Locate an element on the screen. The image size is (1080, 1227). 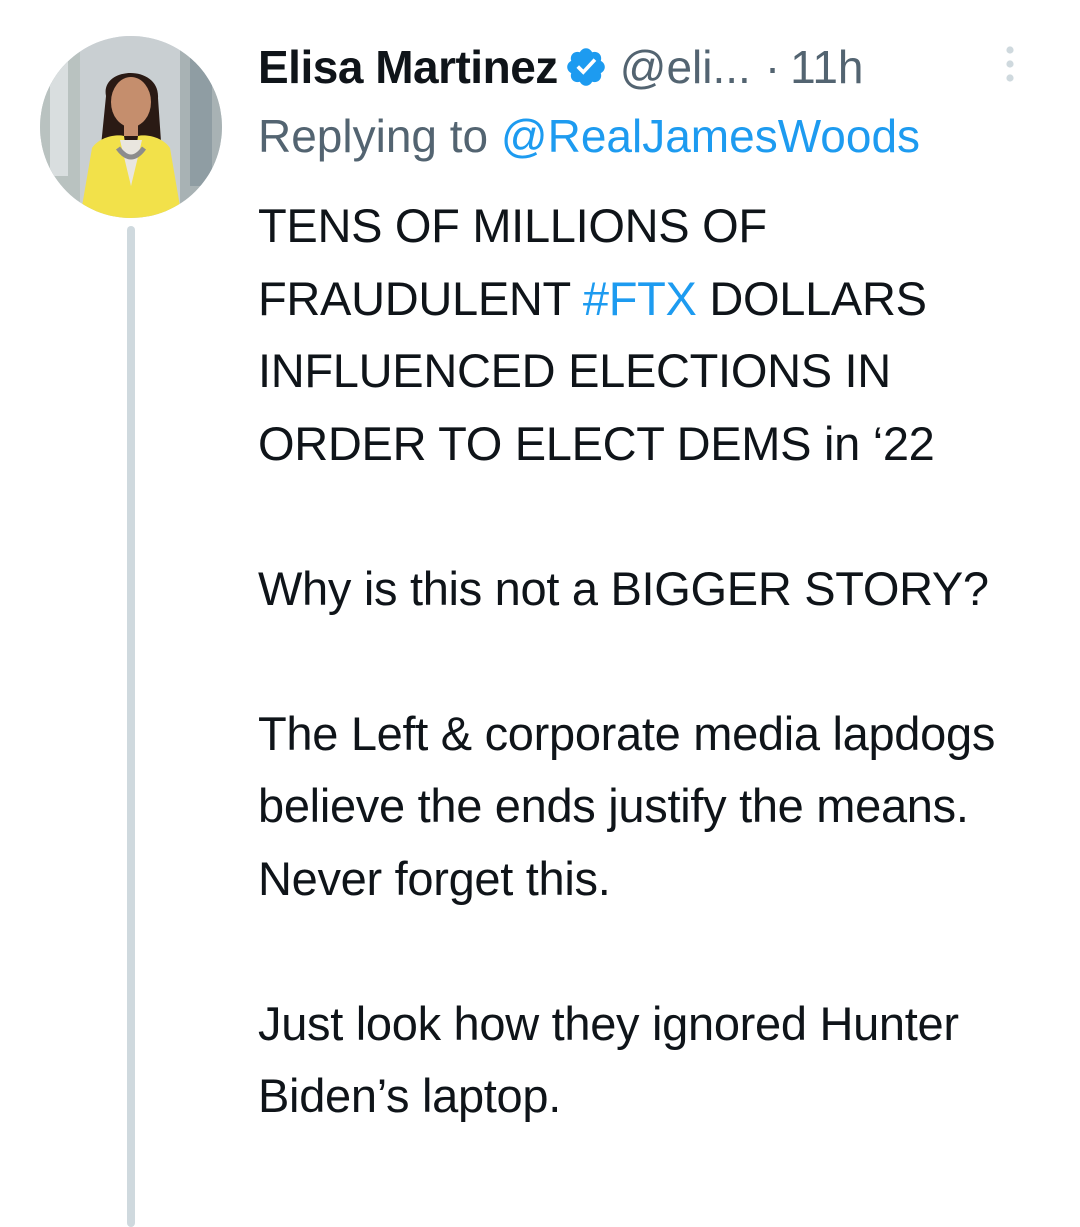
avatar is located at coordinates (131, 127).